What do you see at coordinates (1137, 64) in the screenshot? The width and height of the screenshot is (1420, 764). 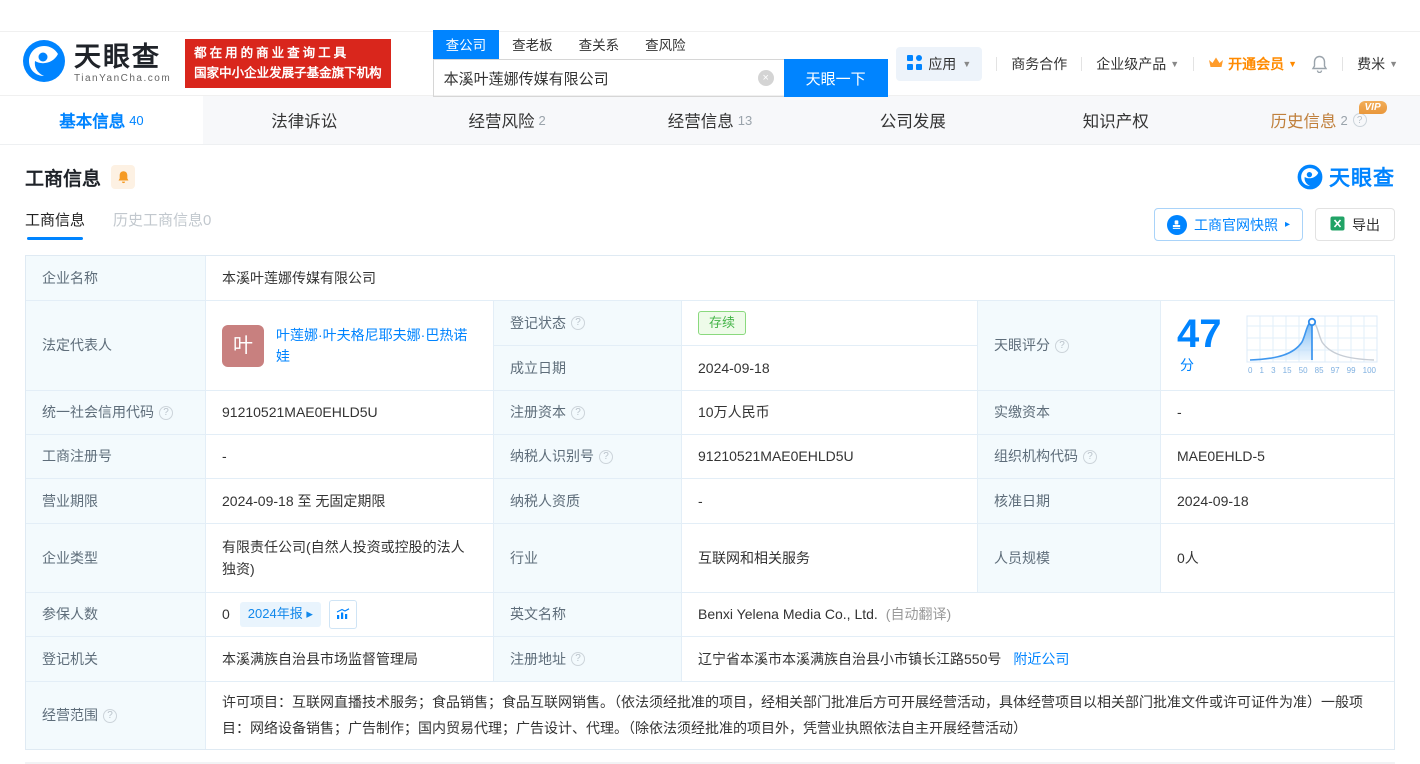 I see `menu-enterprise: 企业级产品 ▼` at bounding box center [1137, 64].